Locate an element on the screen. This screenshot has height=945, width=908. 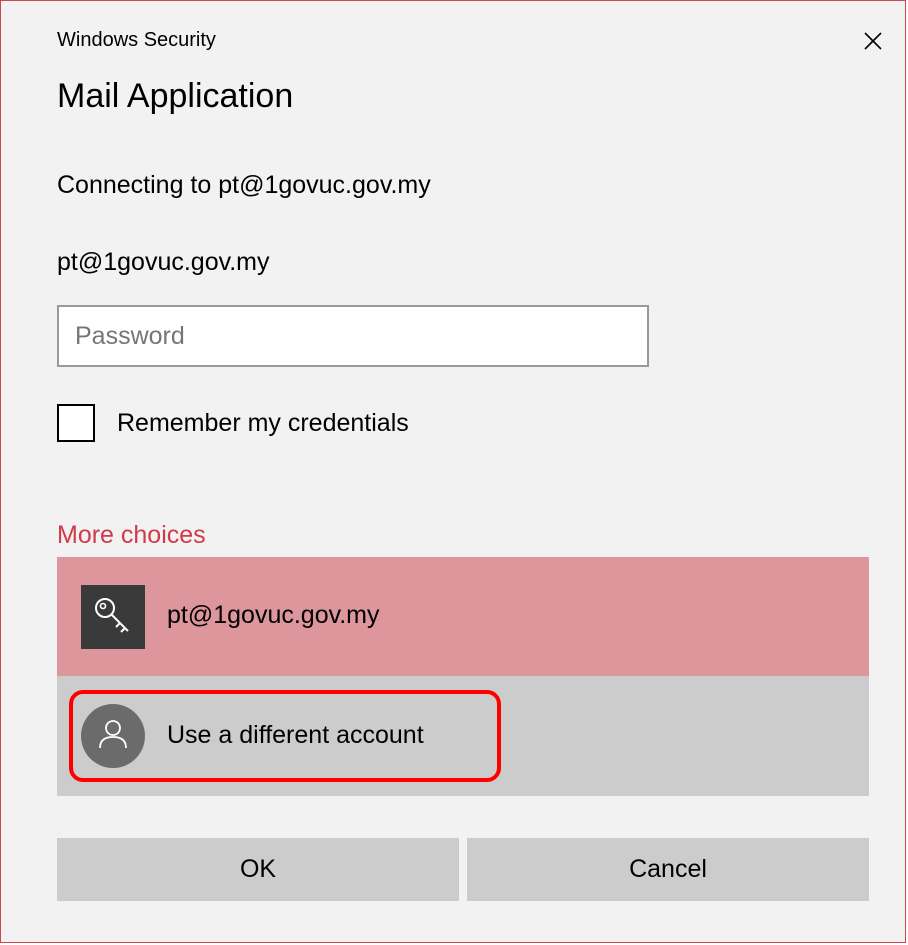
ok-button: OK is located at coordinates (258, 869).